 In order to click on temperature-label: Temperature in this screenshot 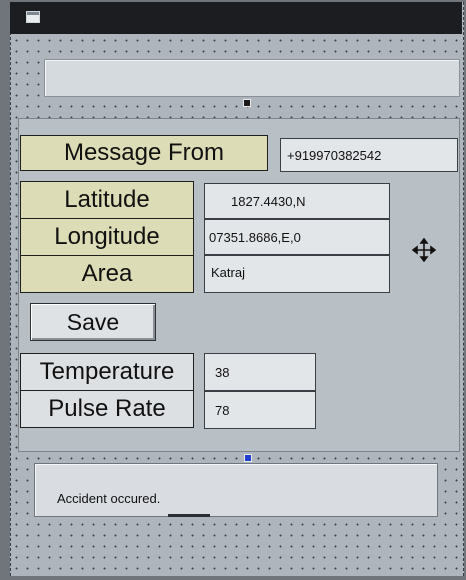, I will do `click(107, 372)`.